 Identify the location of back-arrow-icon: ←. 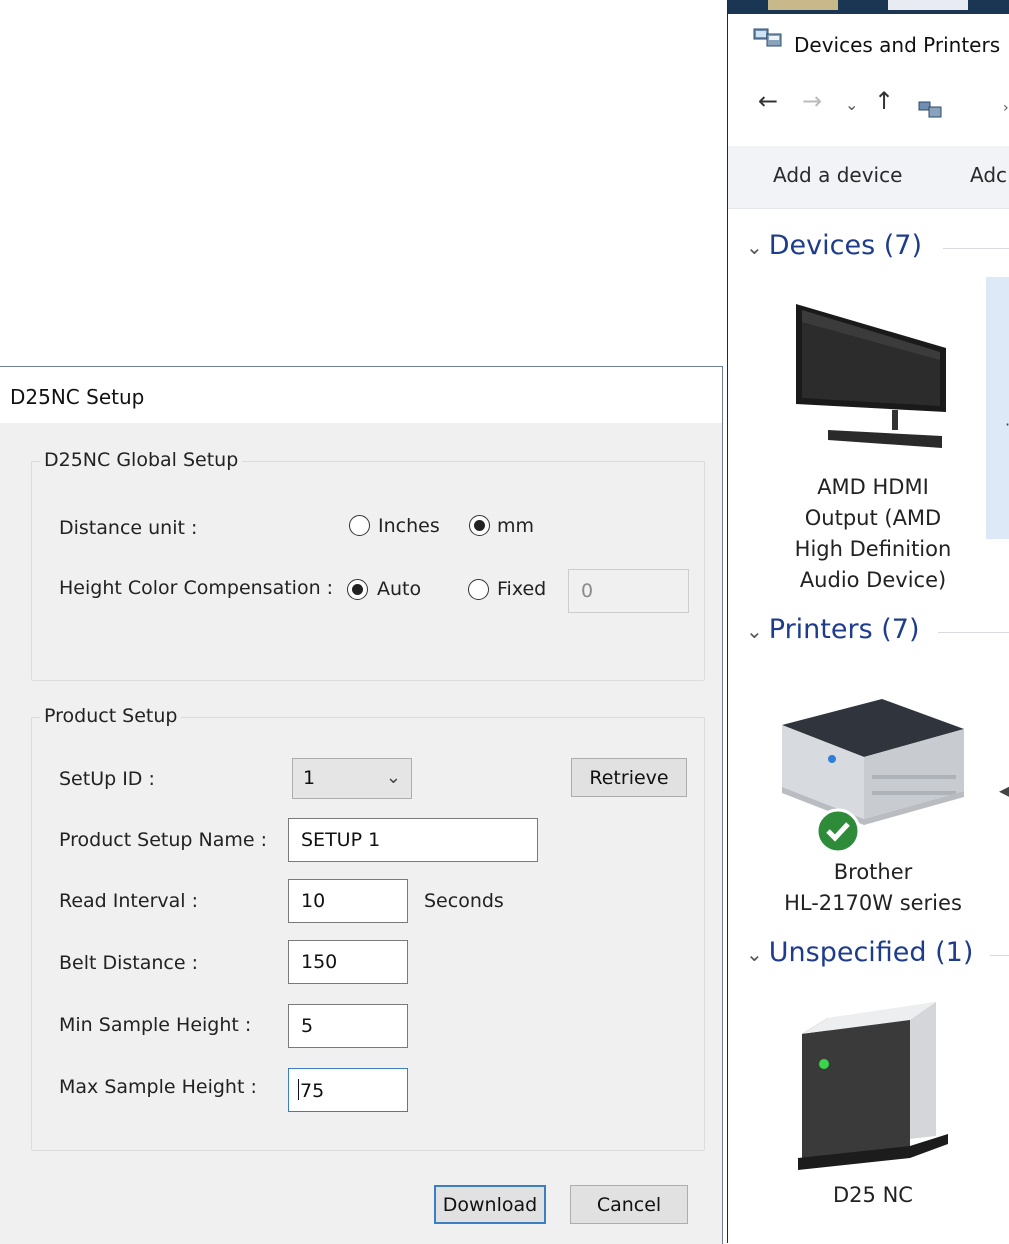
(768, 101).